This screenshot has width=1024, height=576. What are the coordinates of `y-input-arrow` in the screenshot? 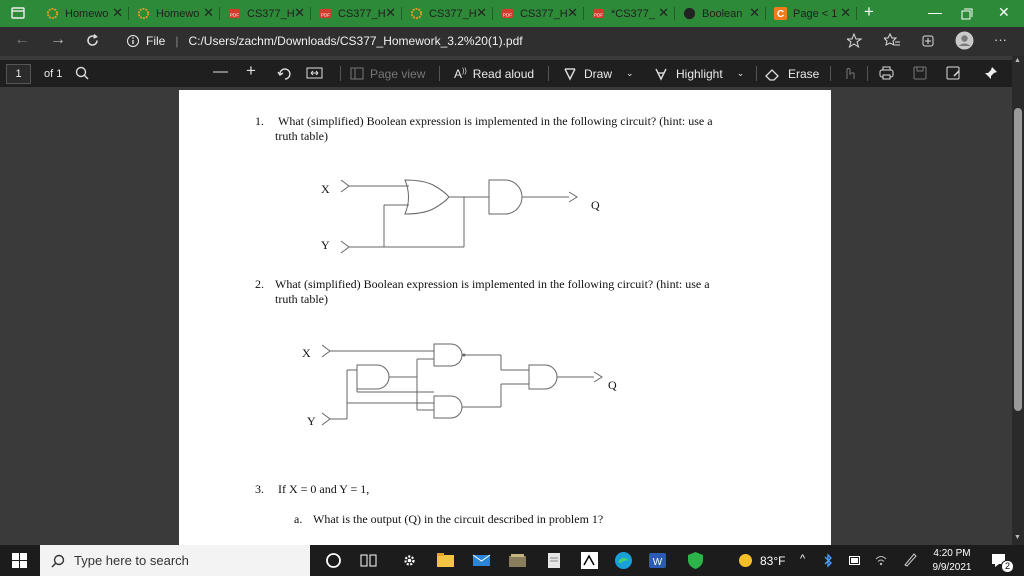 It's located at (345, 247).